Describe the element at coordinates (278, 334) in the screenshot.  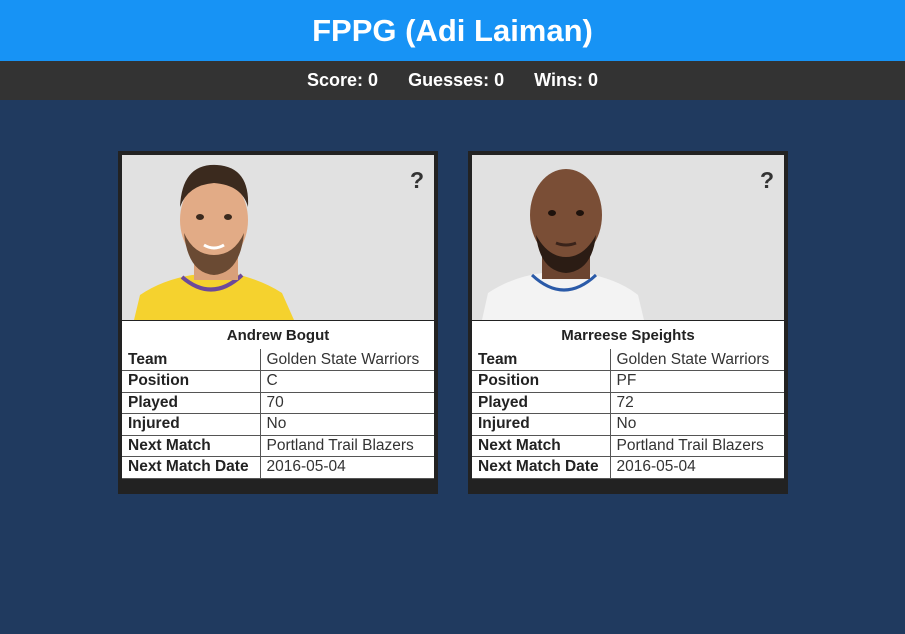
I see `player-name: Andrew Bogut` at that location.